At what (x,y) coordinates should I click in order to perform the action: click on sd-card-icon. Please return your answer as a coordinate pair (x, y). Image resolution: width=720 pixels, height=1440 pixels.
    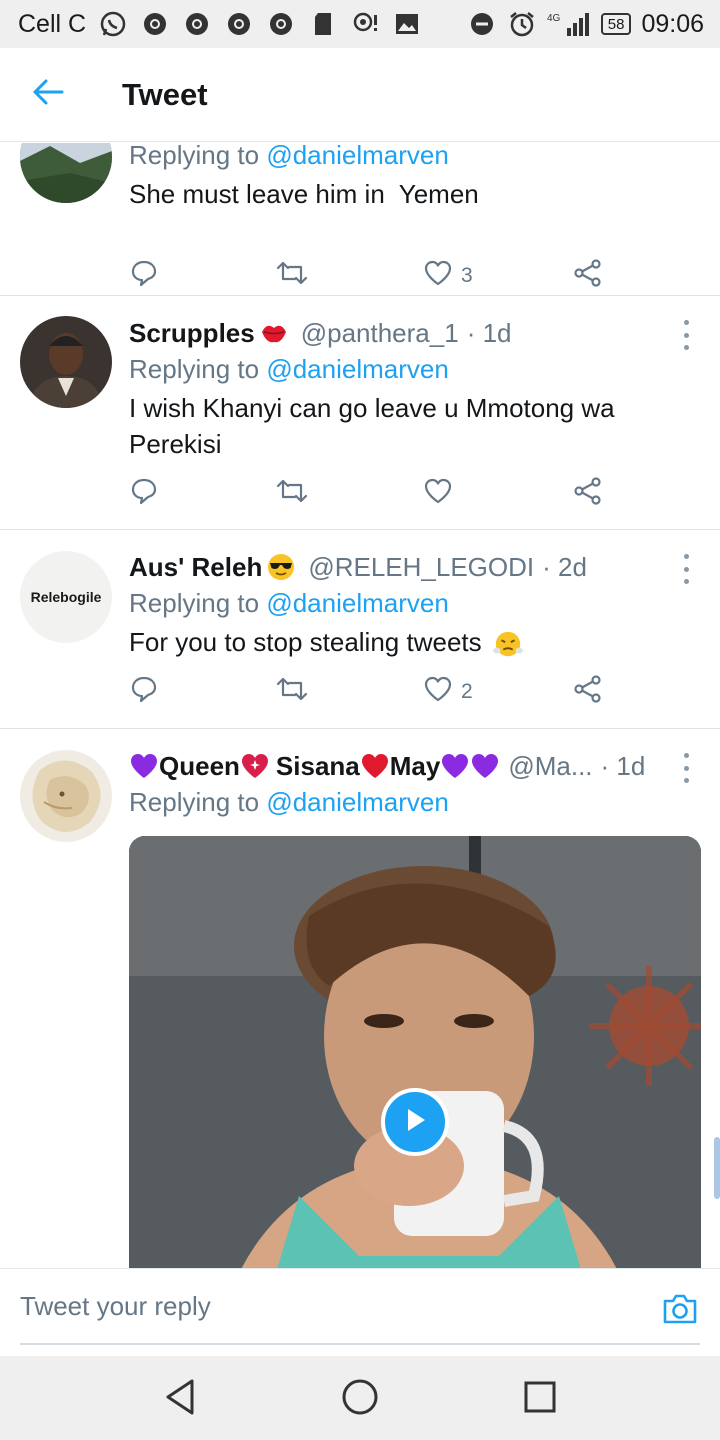
    Looking at the image, I should click on (323, 24).